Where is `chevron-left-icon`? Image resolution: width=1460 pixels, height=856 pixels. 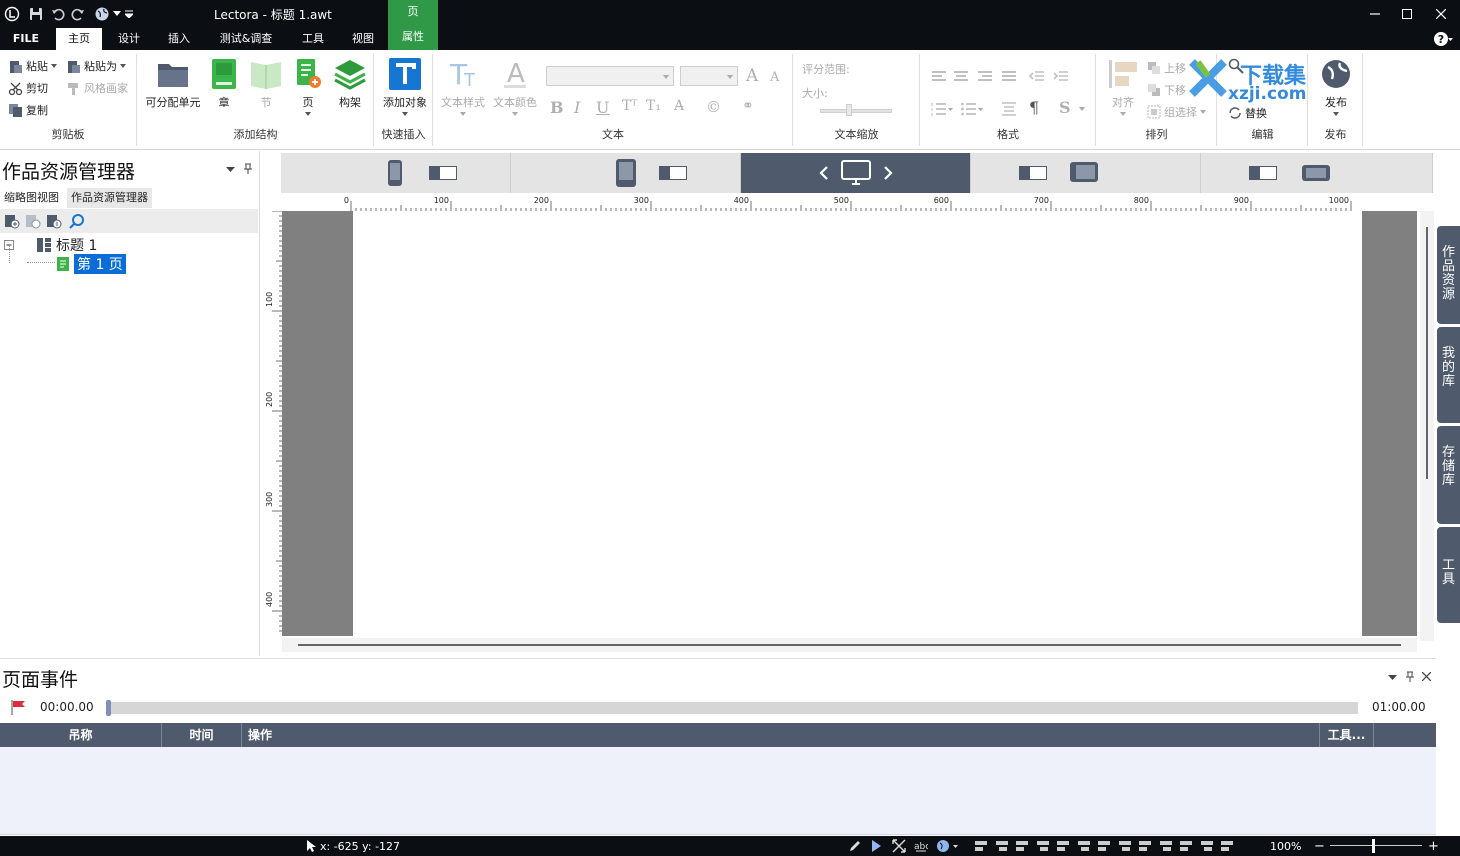
chevron-left-icon is located at coordinates (824, 173).